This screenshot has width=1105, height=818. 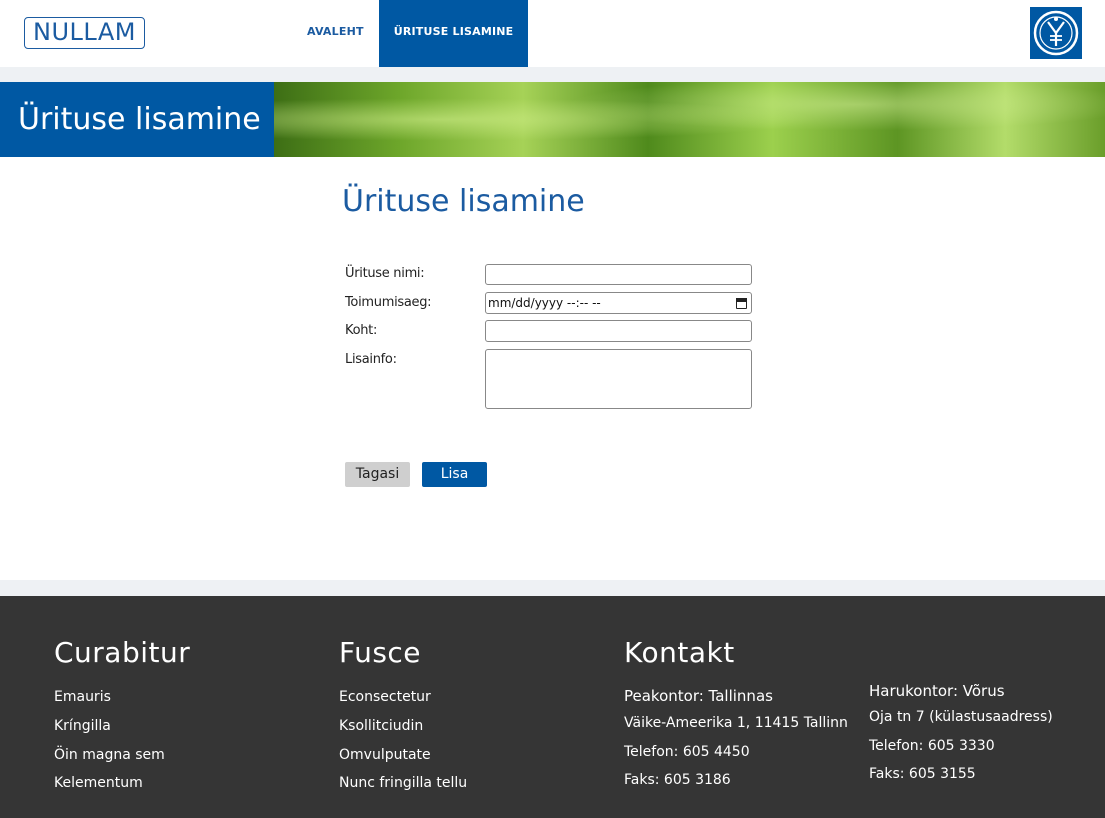 What do you see at coordinates (618, 303) in the screenshot?
I see `datetime-input: mm/dd/yyyy --:-- --` at bounding box center [618, 303].